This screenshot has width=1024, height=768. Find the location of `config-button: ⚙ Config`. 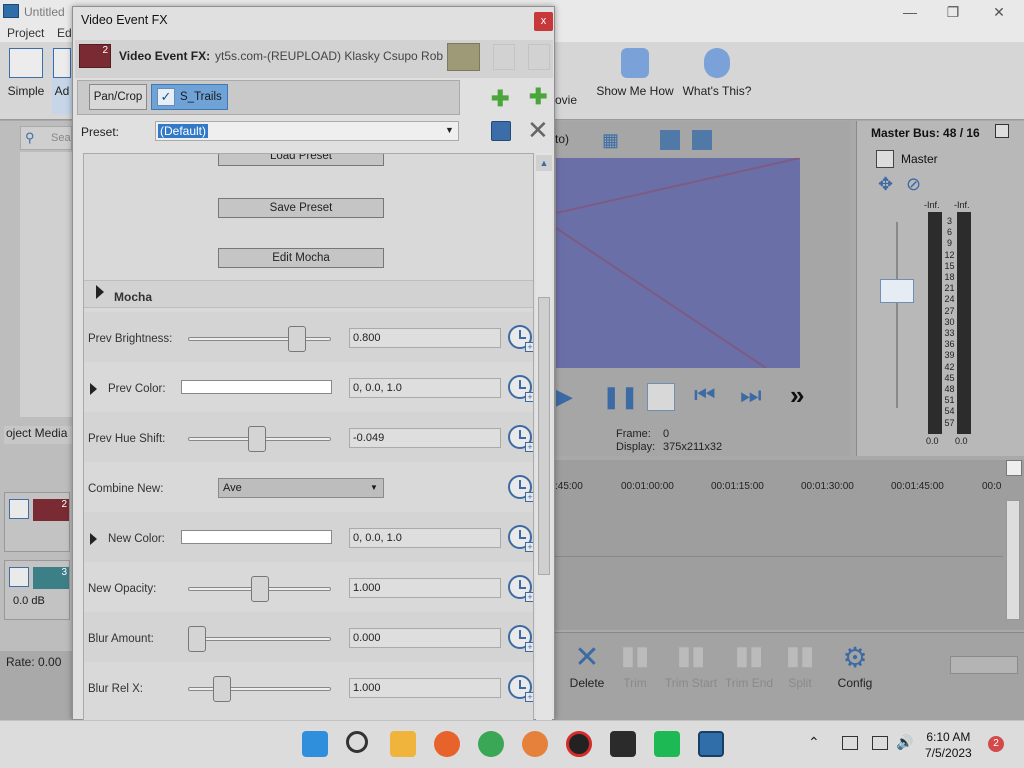

config-button: ⚙ Config is located at coordinates (855, 665).